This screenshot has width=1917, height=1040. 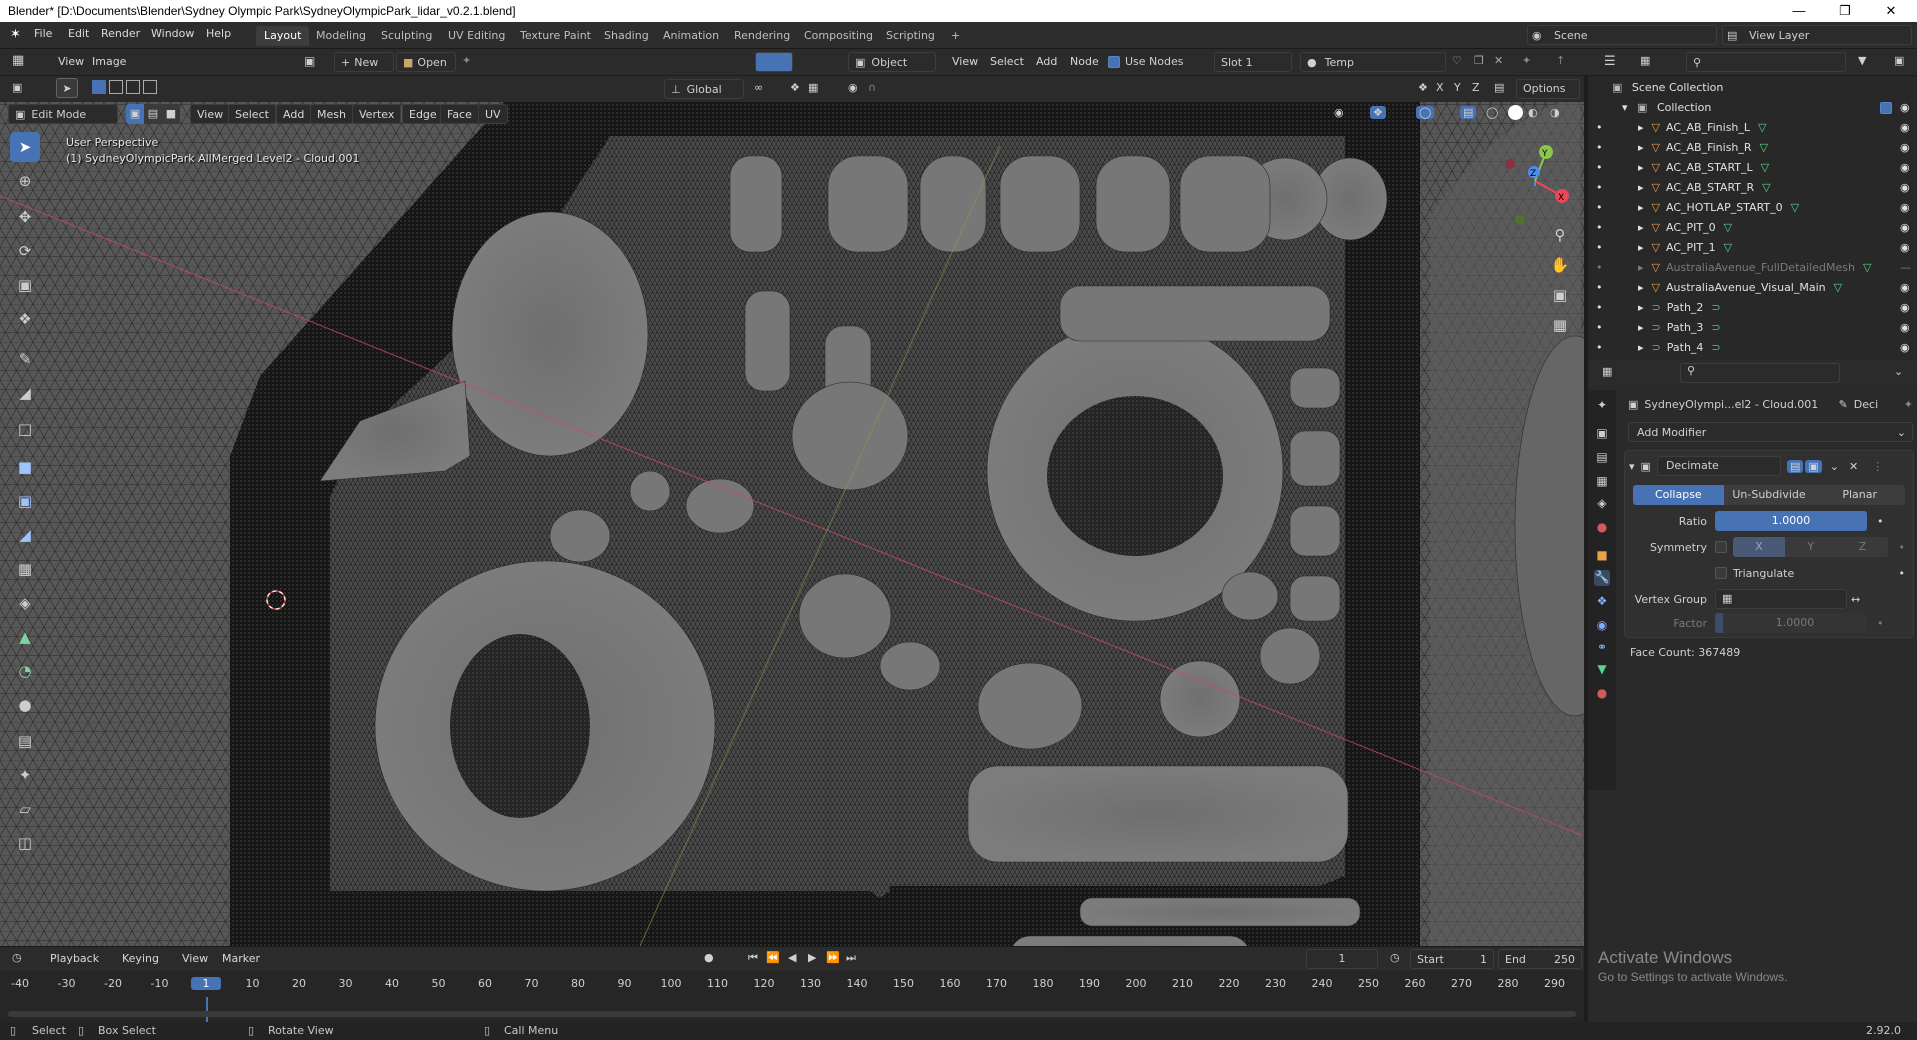 I want to click on pin-icon: ✦, so click(x=1908, y=404).